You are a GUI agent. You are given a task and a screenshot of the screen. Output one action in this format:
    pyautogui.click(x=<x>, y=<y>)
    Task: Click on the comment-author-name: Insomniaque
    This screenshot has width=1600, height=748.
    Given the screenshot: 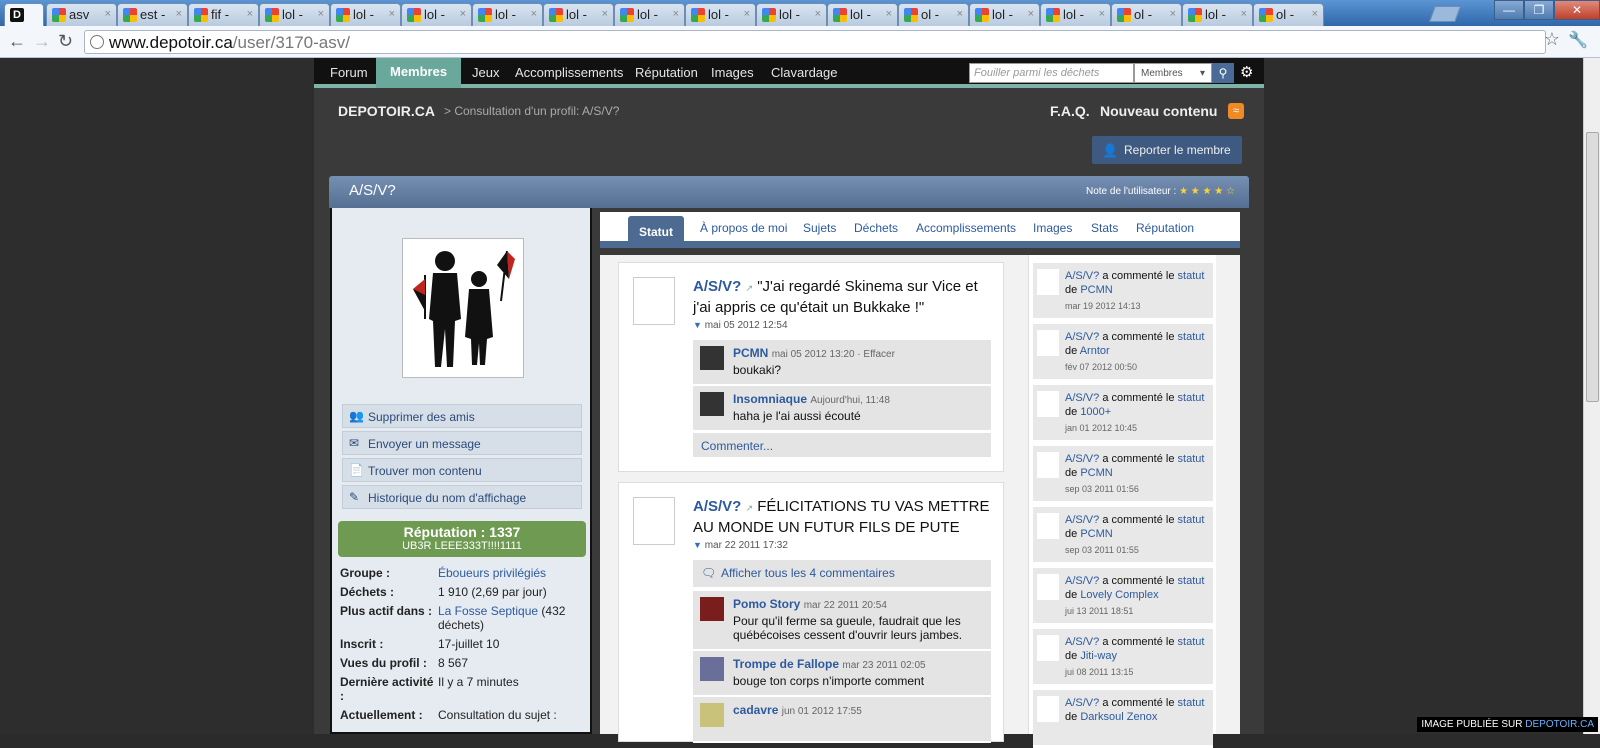 What is the action you would take?
    pyautogui.click(x=770, y=399)
    